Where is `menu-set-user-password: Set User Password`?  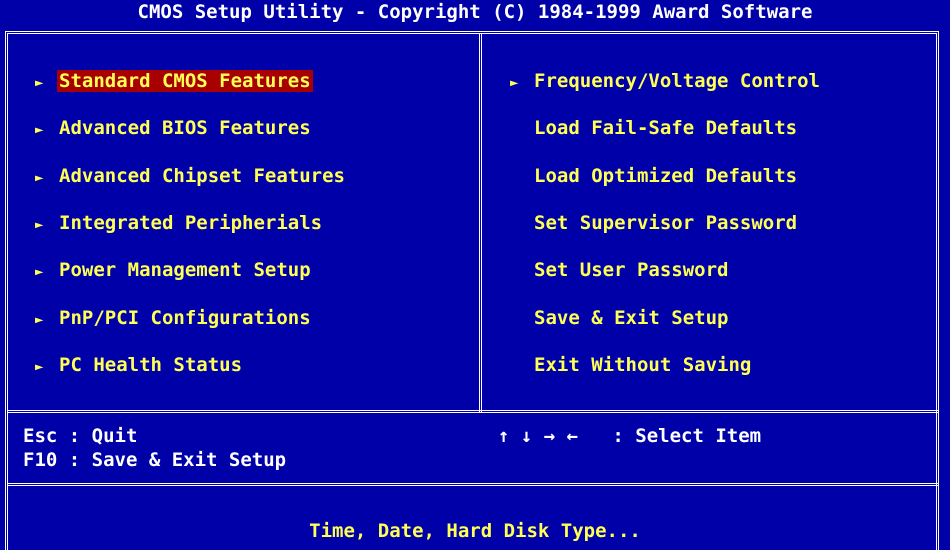 menu-set-user-password: Set User Password is located at coordinates (620, 270).